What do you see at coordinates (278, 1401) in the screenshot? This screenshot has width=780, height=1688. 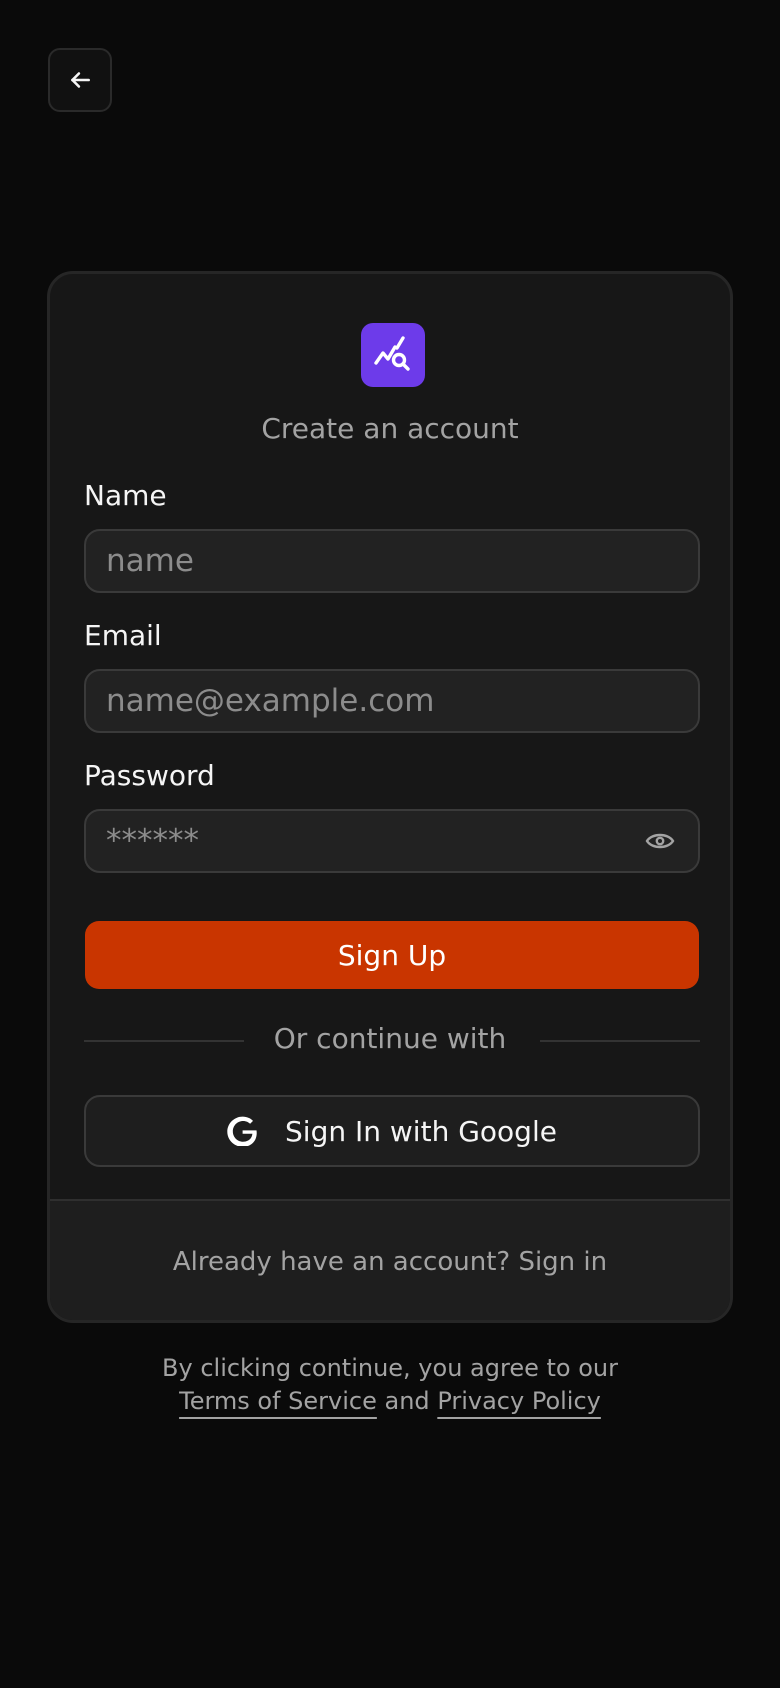 I see `terms-of-service-link: Terms of Service` at bounding box center [278, 1401].